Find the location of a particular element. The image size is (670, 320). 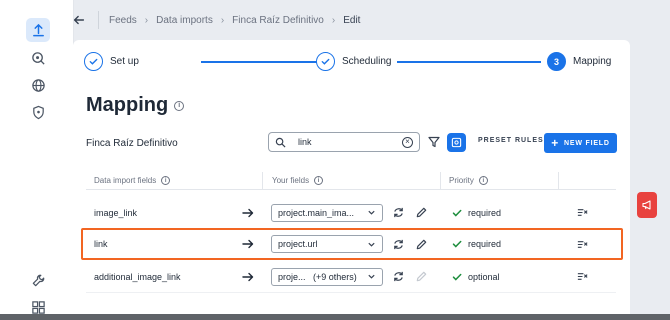

step-mapping: 3 Mapping is located at coordinates (579, 61).